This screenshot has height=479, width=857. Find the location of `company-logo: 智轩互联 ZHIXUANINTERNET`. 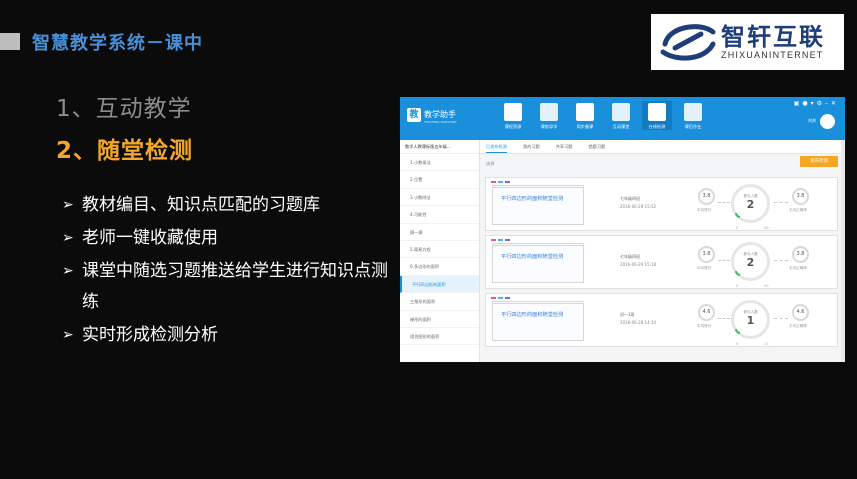

company-logo: 智轩互联 ZHIXUANINTERNET is located at coordinates (747, 42).